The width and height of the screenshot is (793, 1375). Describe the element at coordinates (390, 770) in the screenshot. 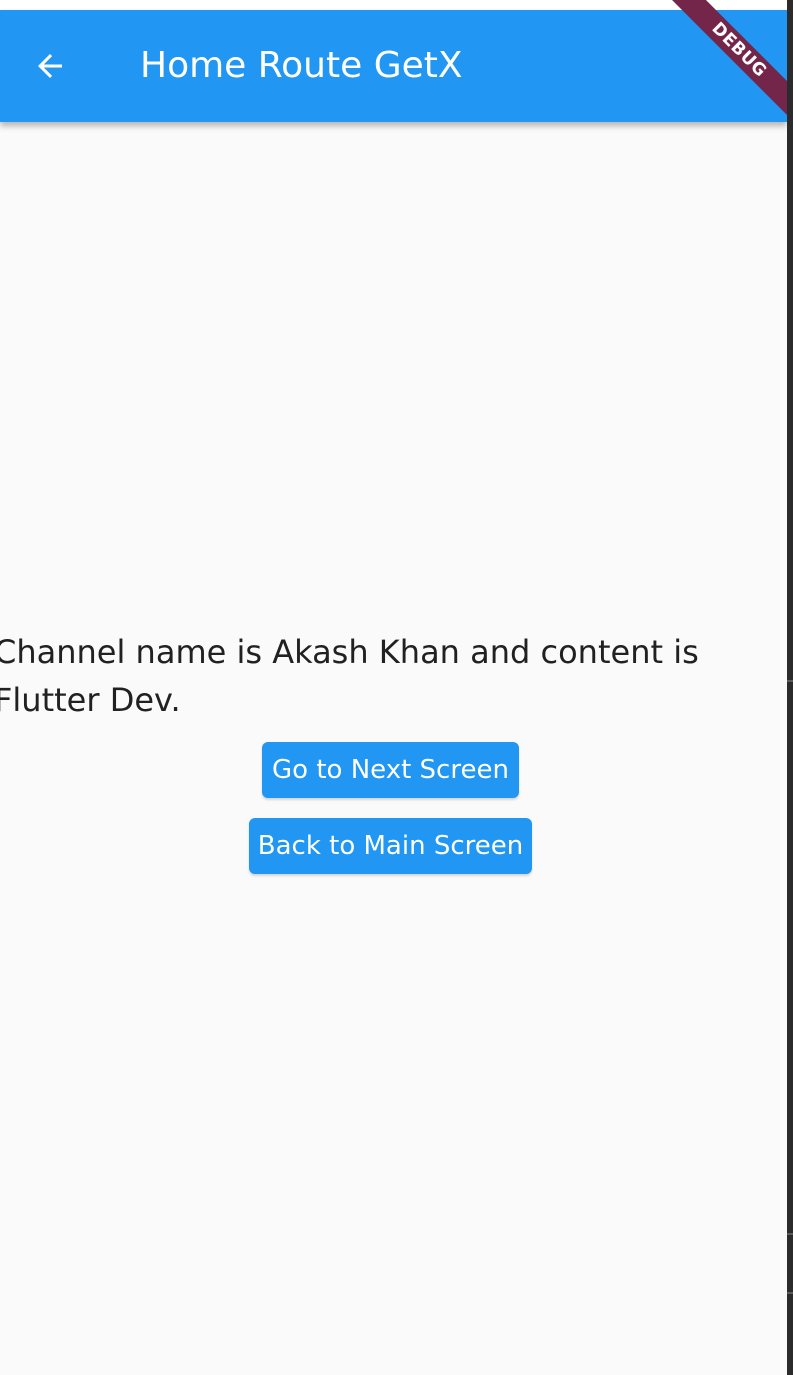

I see `go-to-next-screen-button: Go to Next Screen` at that location.